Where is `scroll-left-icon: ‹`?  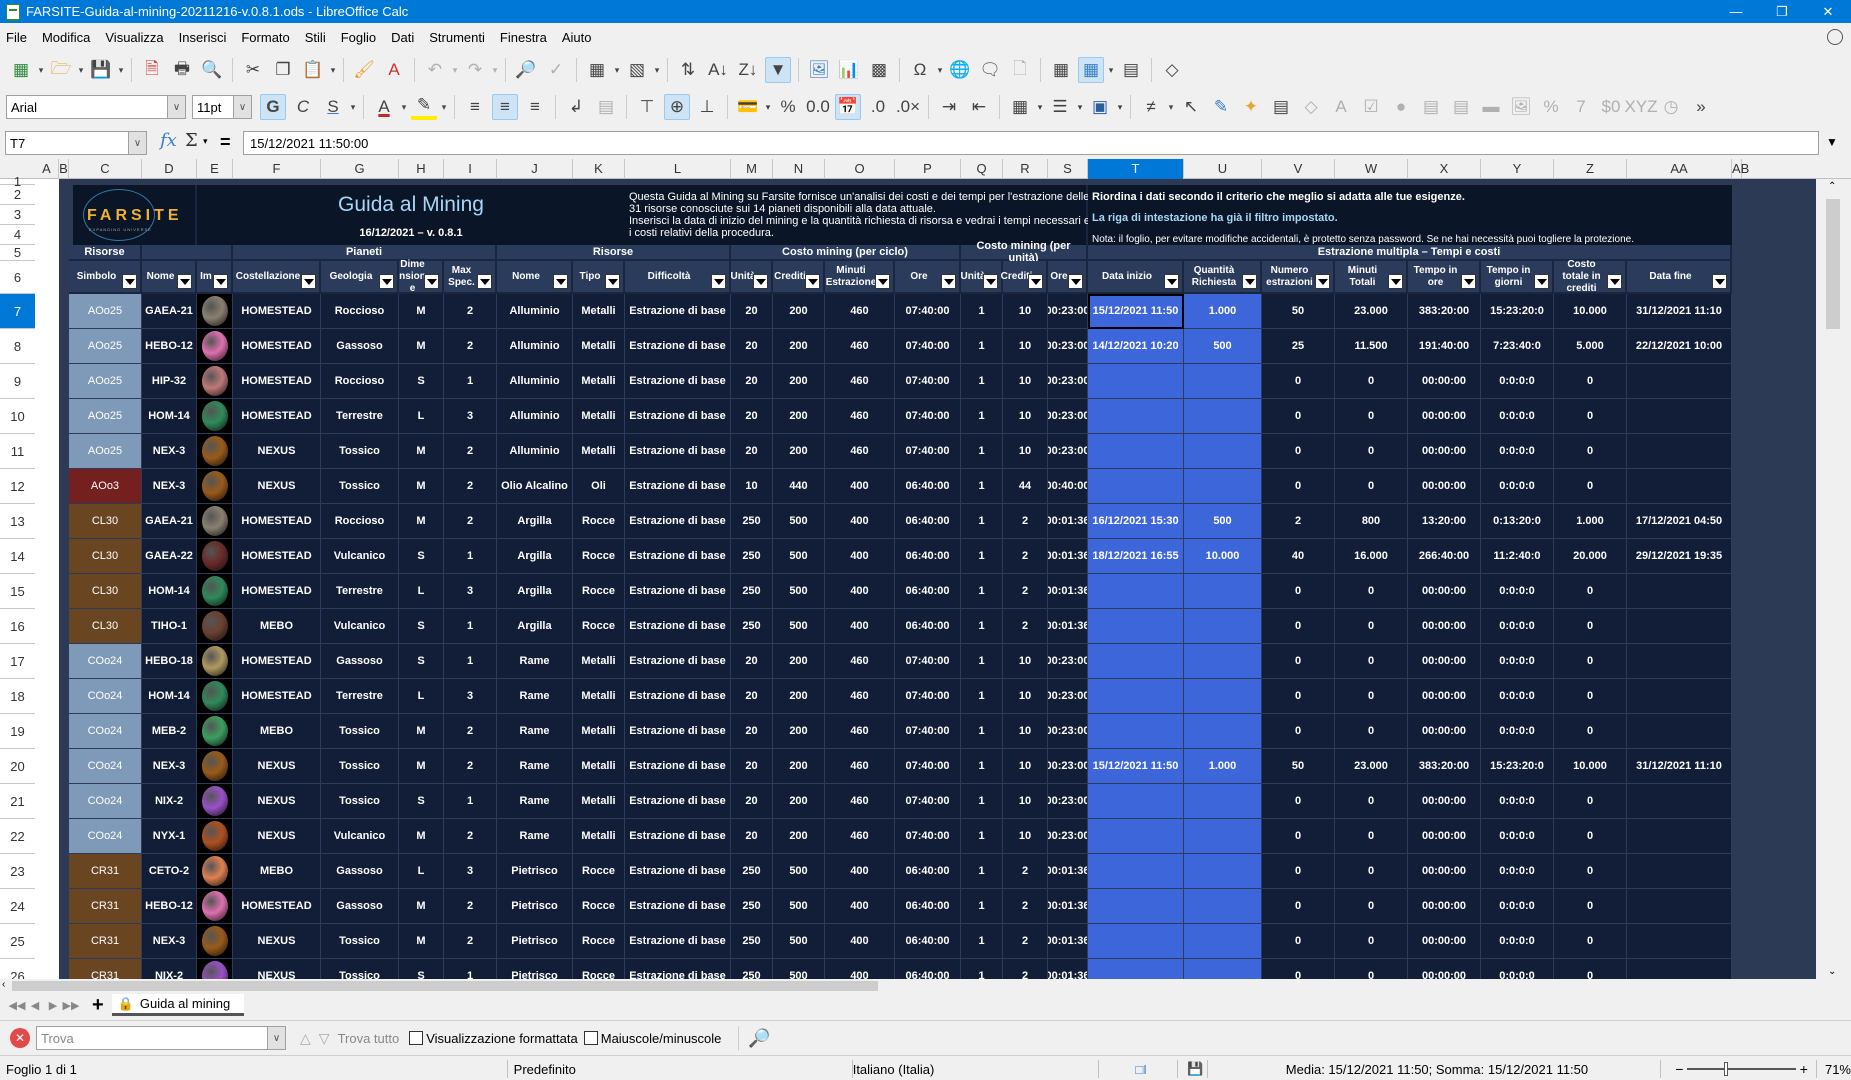
scroll-left-icon: ‹ is located at coordinates (3, 984).